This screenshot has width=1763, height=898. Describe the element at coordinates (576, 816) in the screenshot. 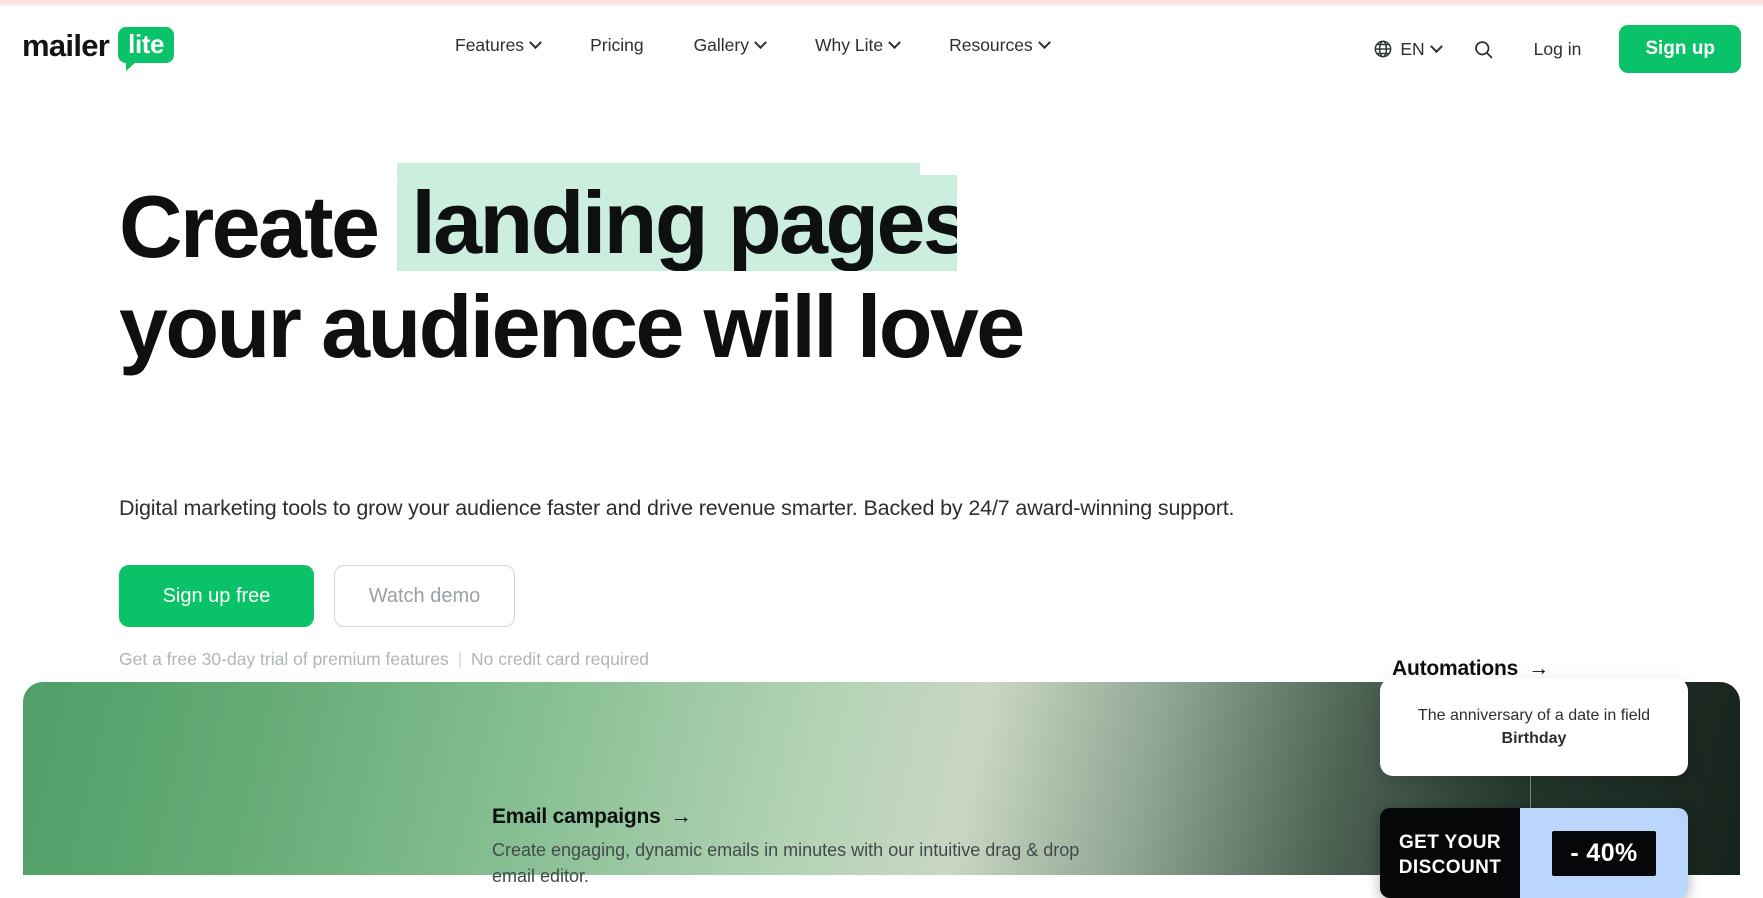

I see `email-campaigns-title: Email campaigns` at that location.